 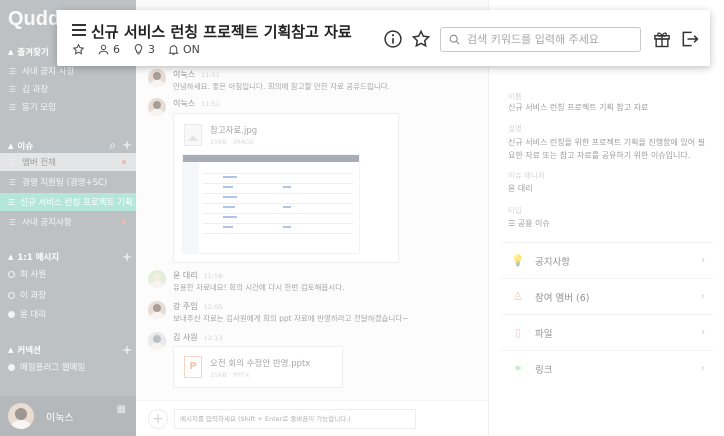 I want to click on exit-button, so click(x=690, y=39).